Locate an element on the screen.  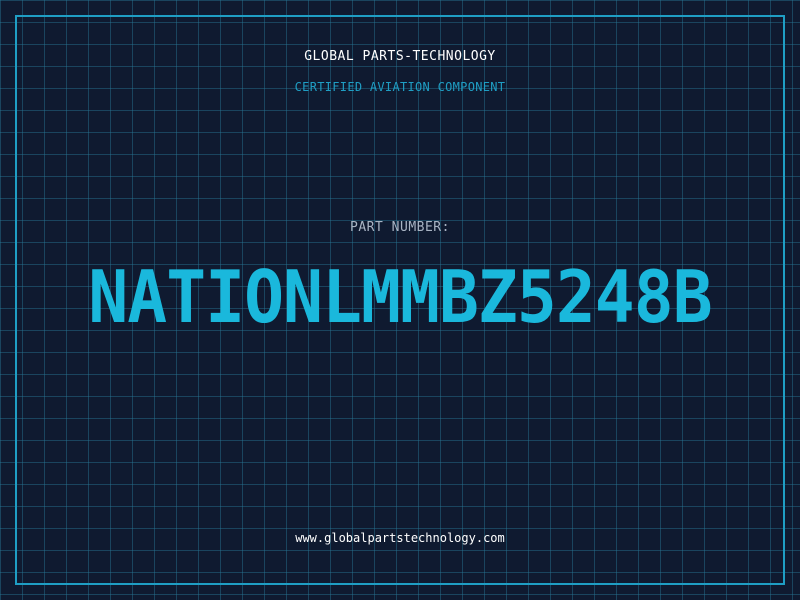
website-url: www.globalpartstechnology.com is located at coordinates (400, 538).